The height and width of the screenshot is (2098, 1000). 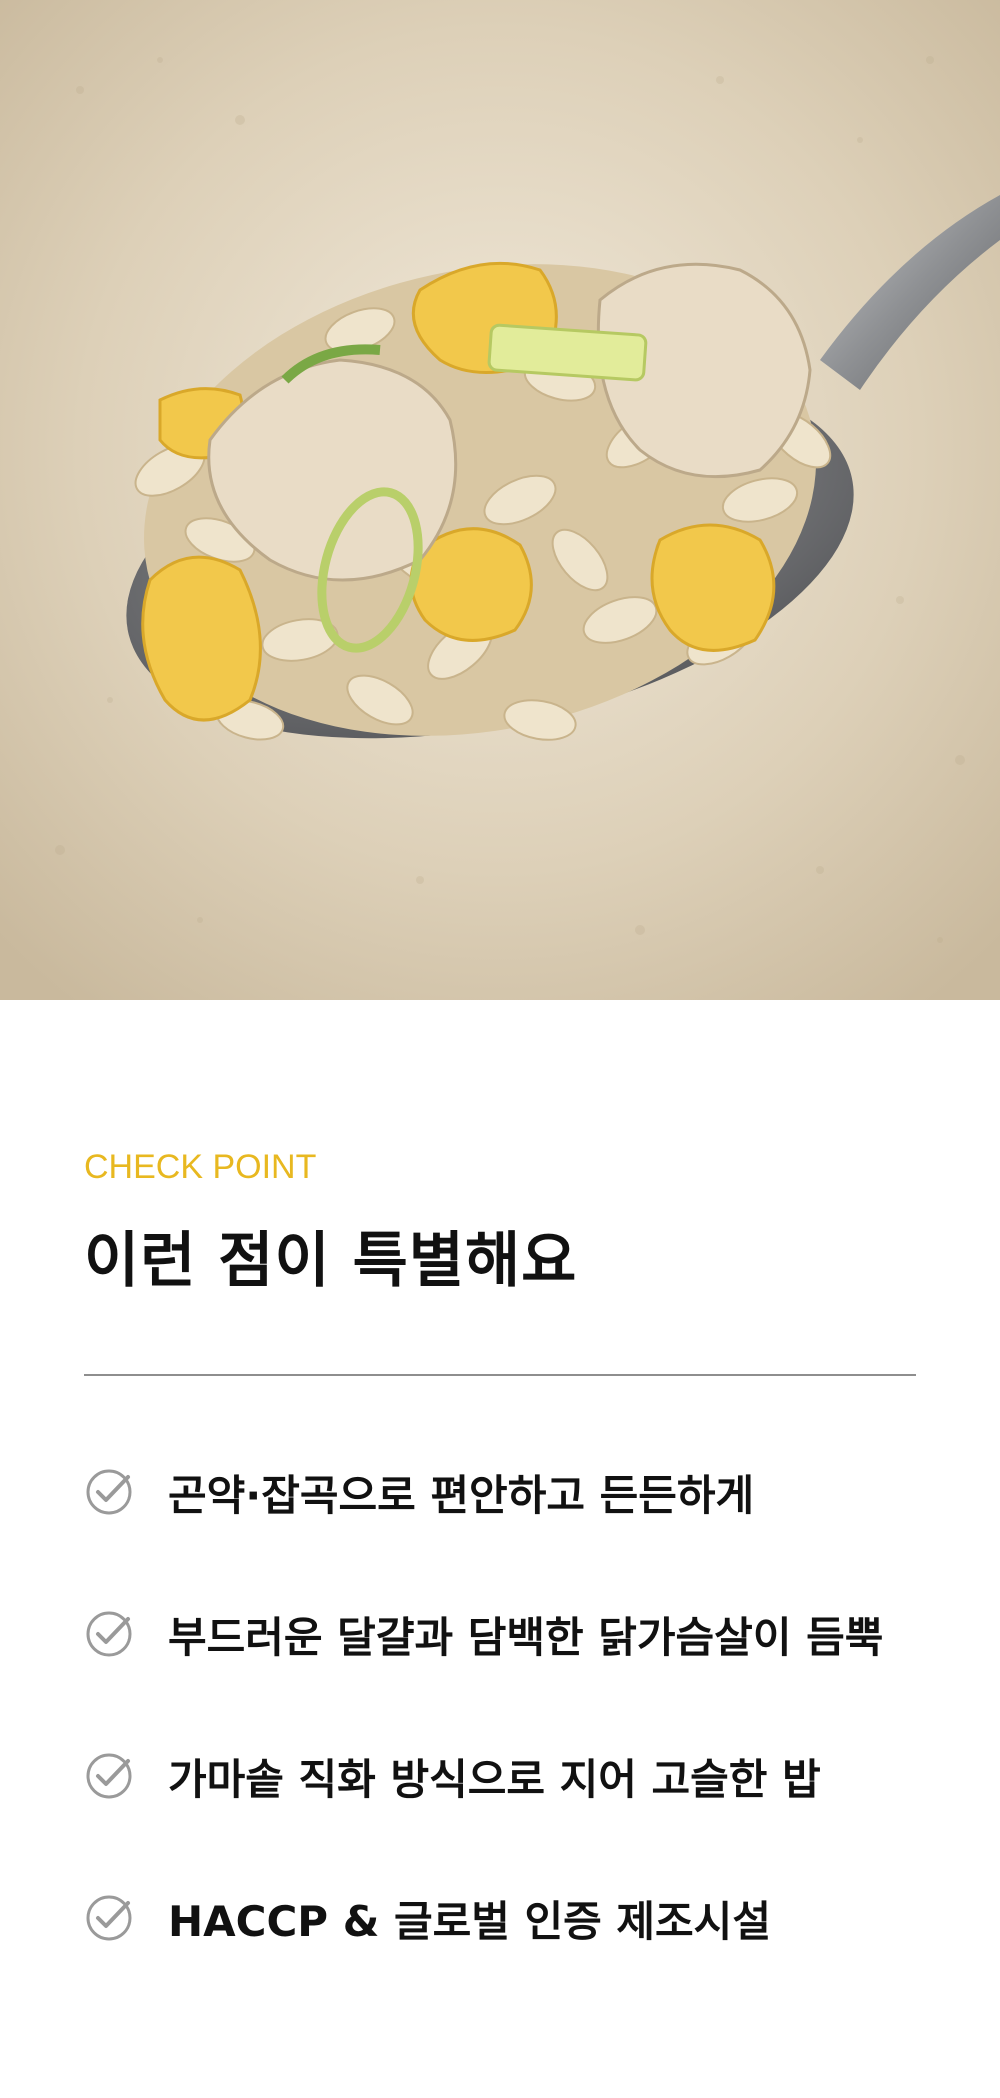 I want to click on feature-item: 곤약·잡곡으로 편안하고 든든하게, so click(x=509, y=1492).